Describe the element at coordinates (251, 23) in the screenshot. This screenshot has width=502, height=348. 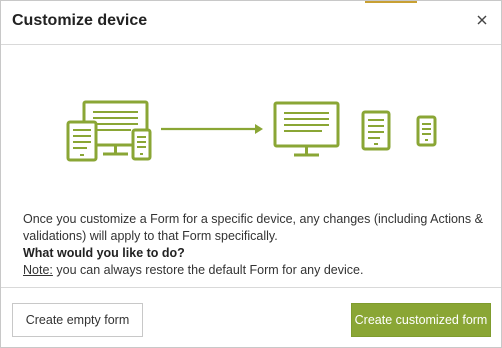
I see `dialog-header: Customize device` at that location.